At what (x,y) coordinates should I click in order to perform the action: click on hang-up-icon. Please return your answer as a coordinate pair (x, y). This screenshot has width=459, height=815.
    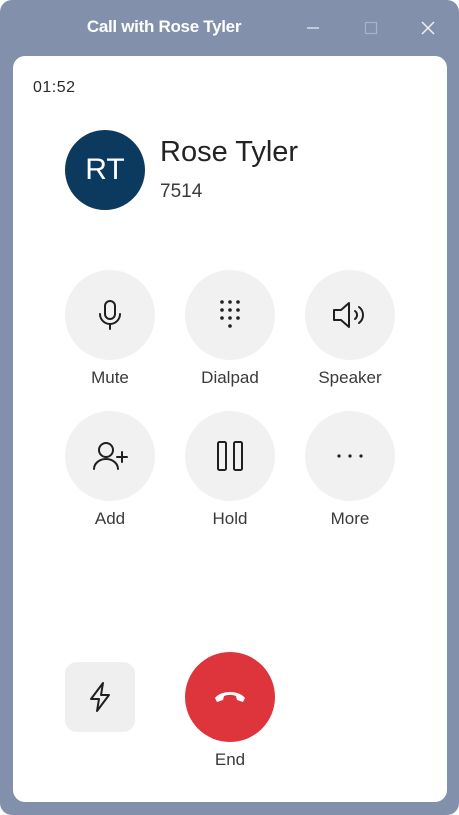
    Looking at the image, I should click on (230, 697).